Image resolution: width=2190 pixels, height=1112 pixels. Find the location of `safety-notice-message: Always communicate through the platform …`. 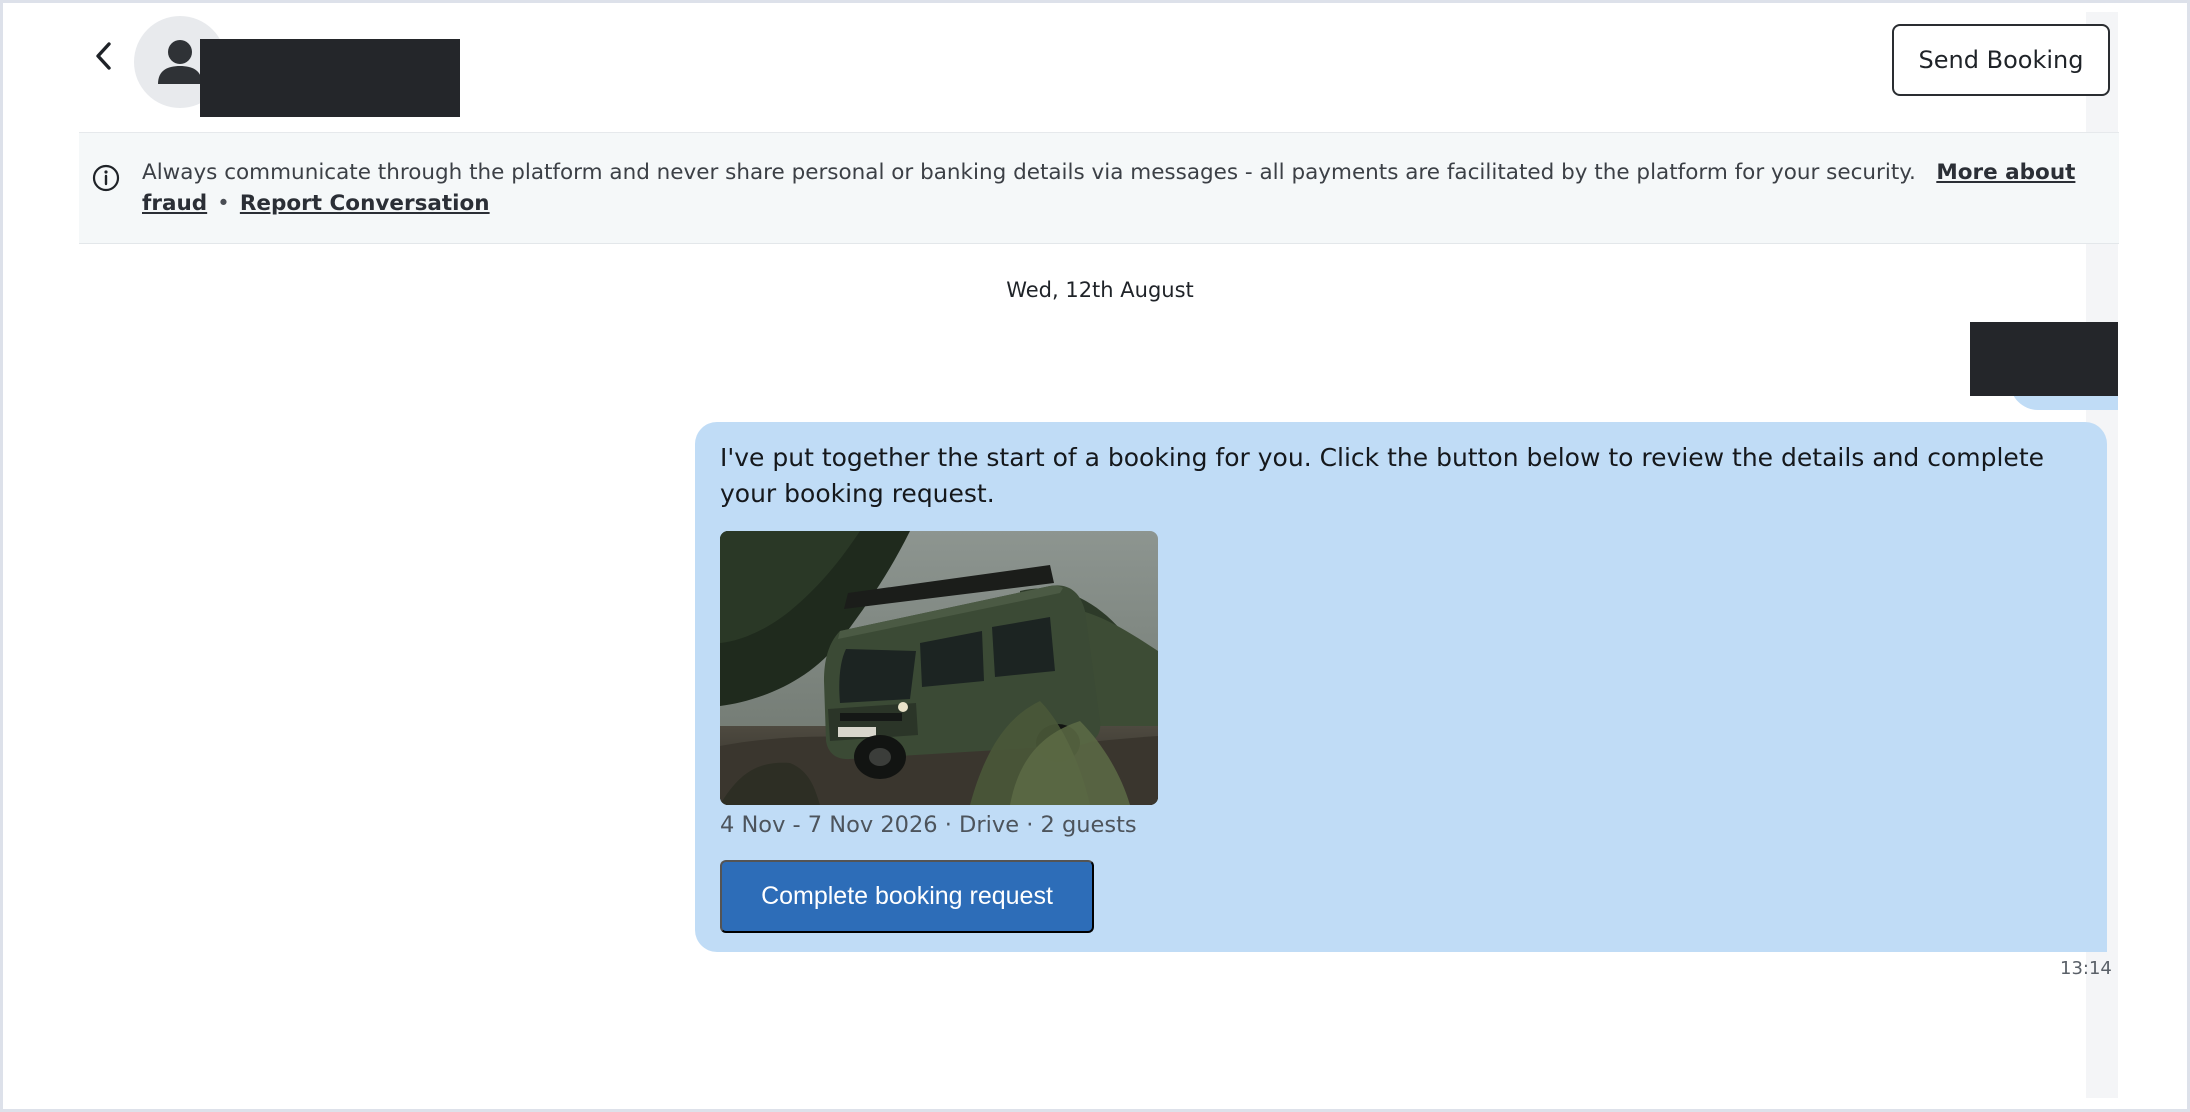

safety-notice-message: Always communicate through the platform … is located at coordinates (1029, 172).